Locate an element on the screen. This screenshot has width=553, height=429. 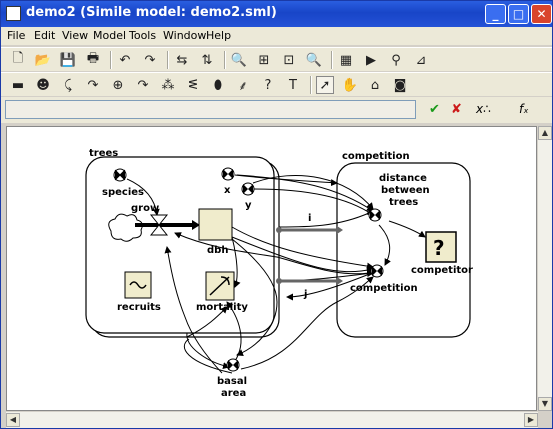
zoom-fit-icon: ⊞ is located at coordinates (264, 60).